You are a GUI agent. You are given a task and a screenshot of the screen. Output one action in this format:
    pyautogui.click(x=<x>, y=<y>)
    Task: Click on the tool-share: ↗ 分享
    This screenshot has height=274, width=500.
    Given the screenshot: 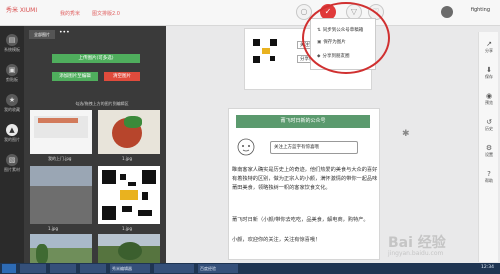 What is the action you would take?
    pyautogui.click(x=489, y=47)
    